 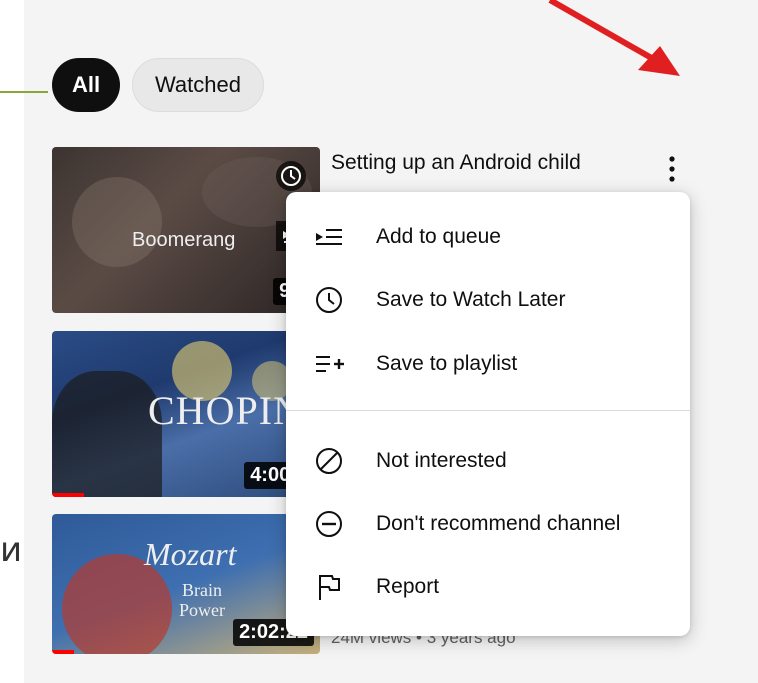 What do you see at coordinates (488, 410) in the screenshot?
I see `menu-divider` at bounding box center [488, 410].